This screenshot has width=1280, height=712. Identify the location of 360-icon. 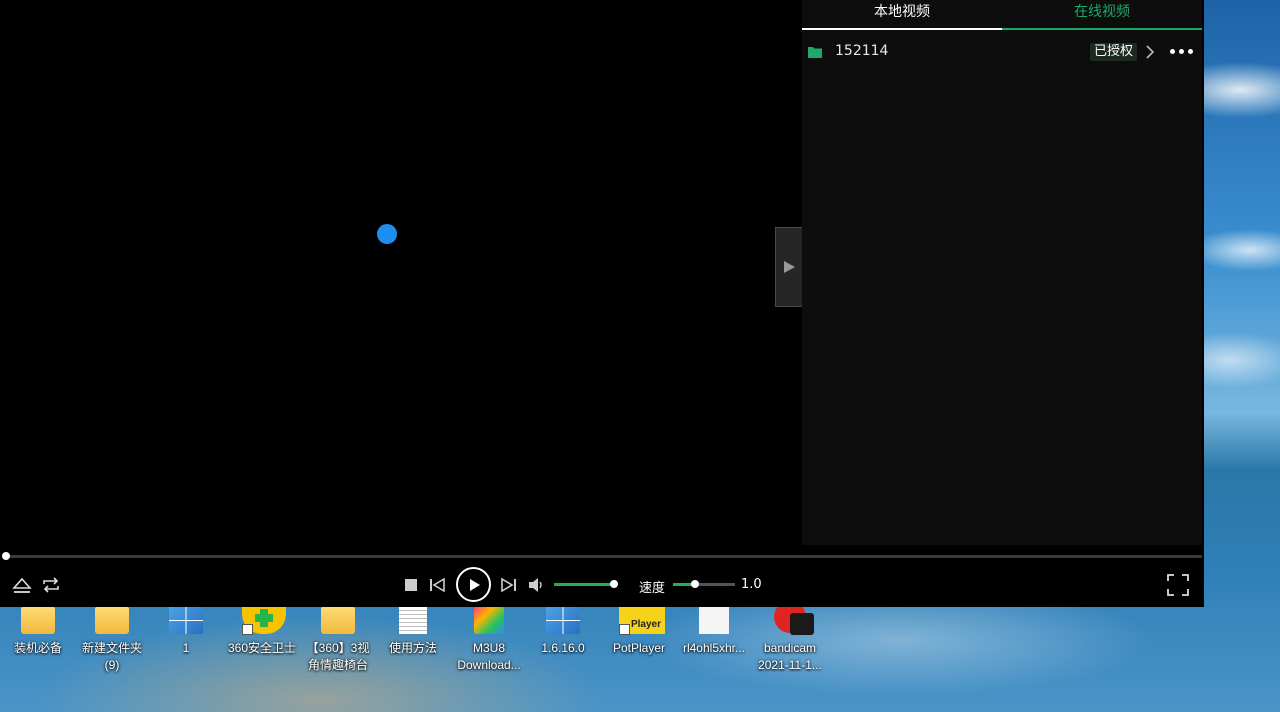
(264, 621).